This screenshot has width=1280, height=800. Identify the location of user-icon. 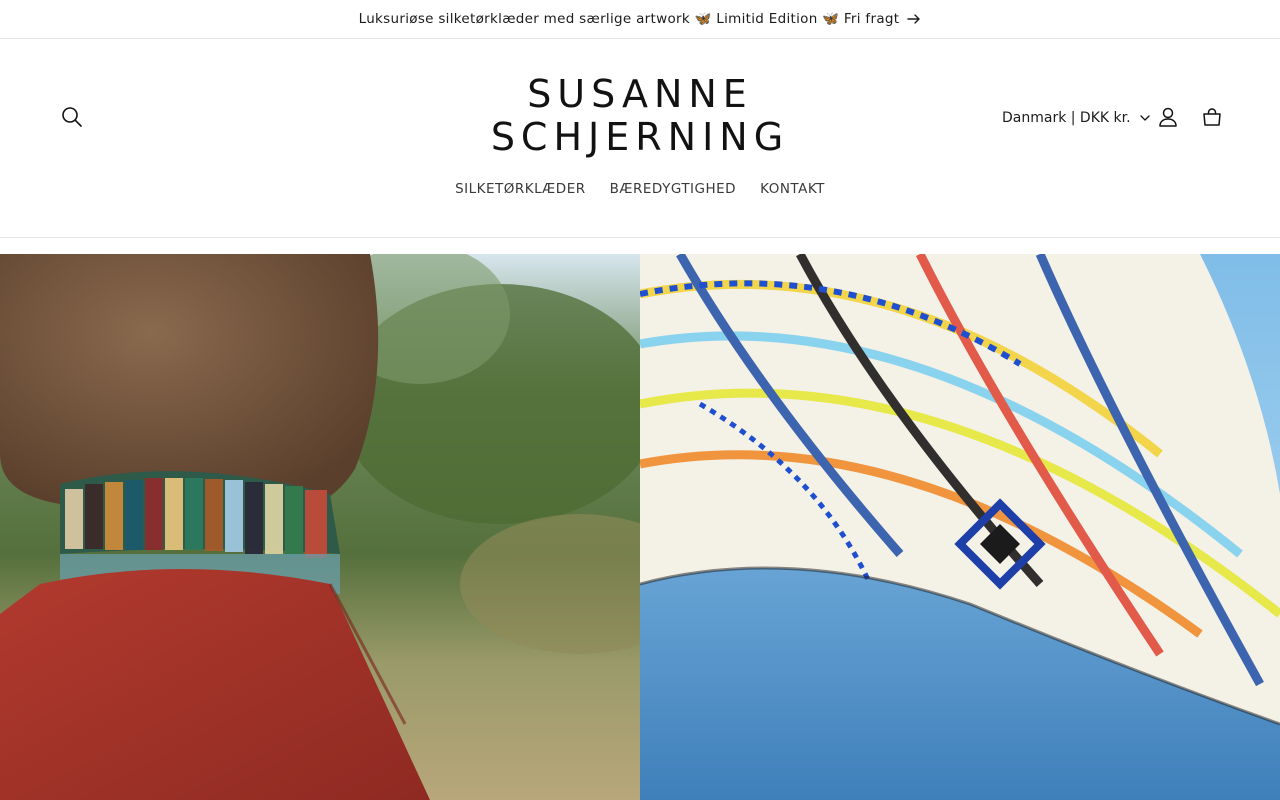
(1168, 118).